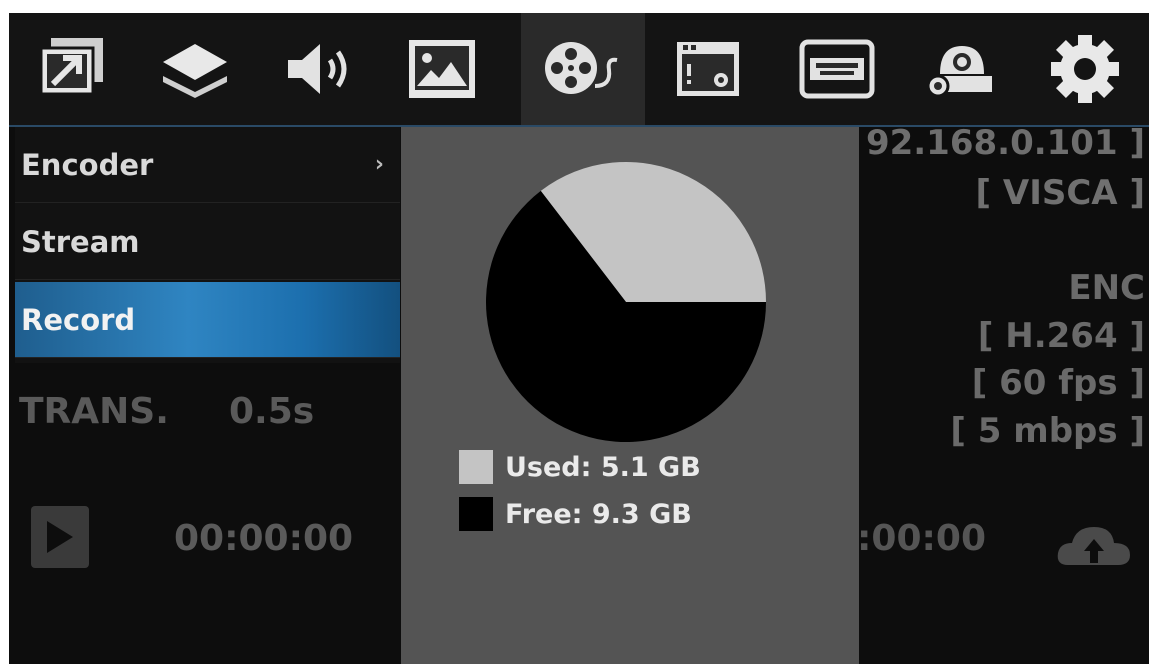 The width and height of the screenshot is (1149, 664). I want to click on fps-label: [ 60 fps ], so click(1058, 383).